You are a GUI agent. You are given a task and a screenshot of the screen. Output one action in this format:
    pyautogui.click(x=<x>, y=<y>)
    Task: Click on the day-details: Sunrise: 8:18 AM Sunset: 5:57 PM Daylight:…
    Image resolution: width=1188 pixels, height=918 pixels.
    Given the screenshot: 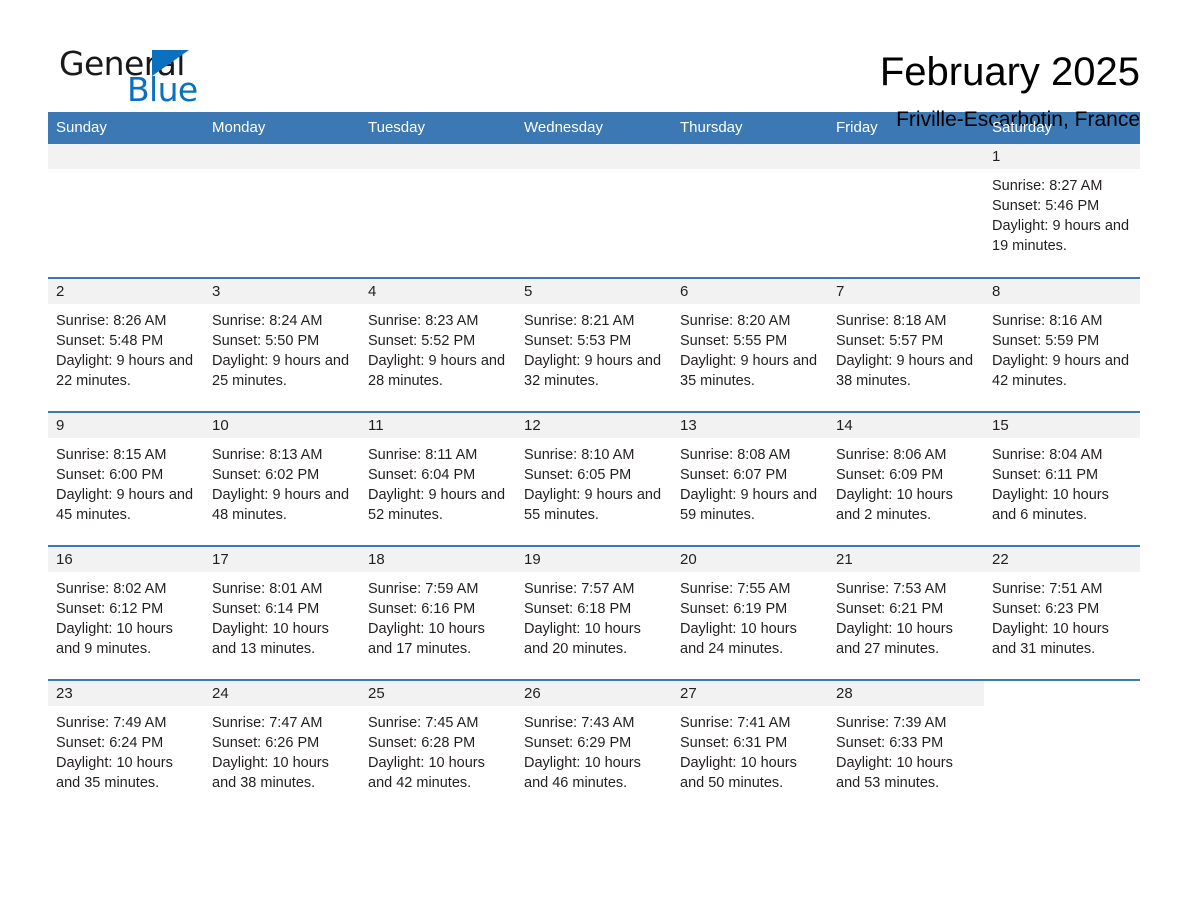 What is the action you would take?
    pyautogui.click(x=906, y=347)
    